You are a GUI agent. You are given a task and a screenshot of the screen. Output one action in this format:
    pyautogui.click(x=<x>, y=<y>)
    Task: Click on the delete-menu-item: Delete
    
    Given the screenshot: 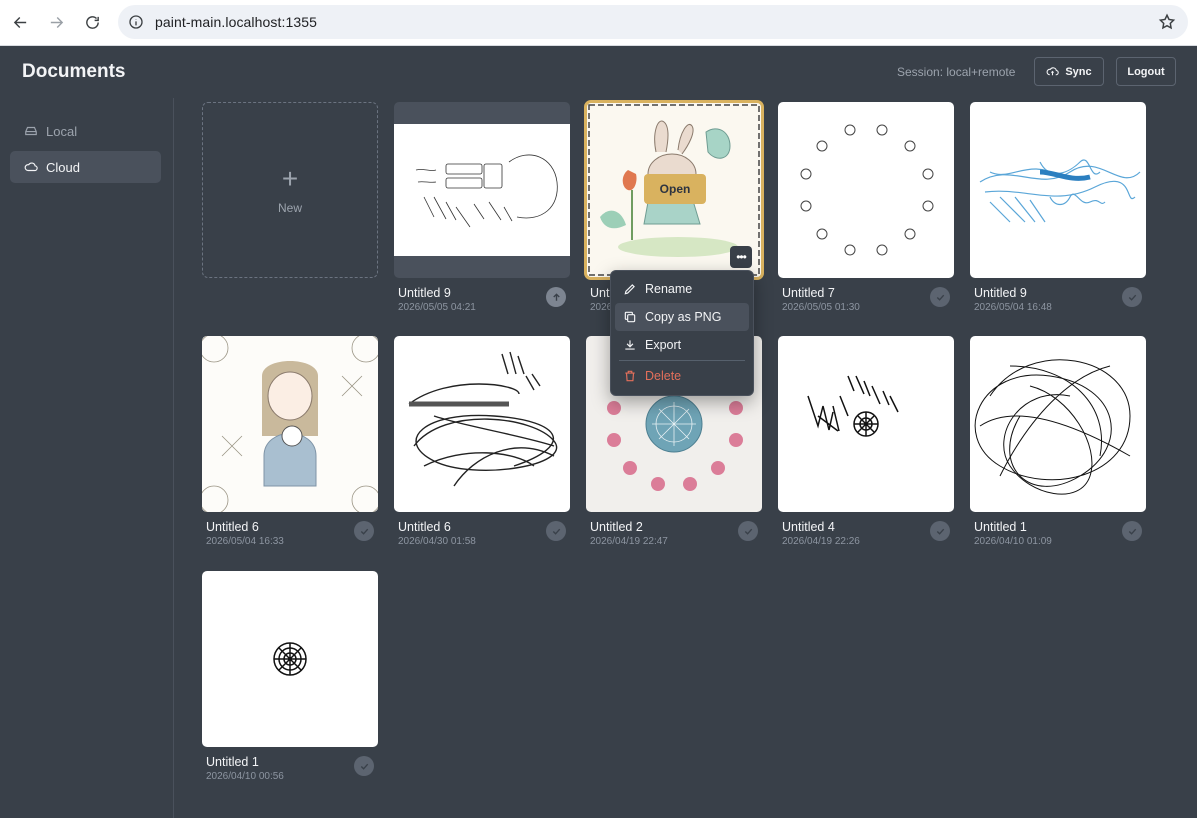 What is the action you would take?
    pyautogui.click(x=682, y=376)
    